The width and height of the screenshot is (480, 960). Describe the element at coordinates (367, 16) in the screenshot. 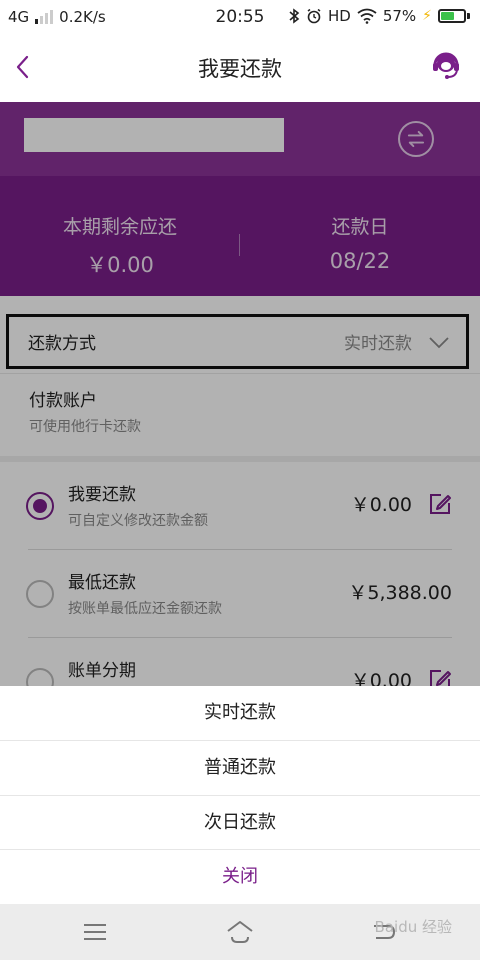

I see `wifi-icon` at that location.